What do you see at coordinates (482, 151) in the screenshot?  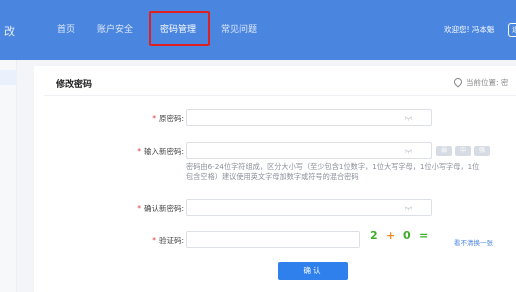 I see `strength-strong: 强` at bounding box center [482, 151].